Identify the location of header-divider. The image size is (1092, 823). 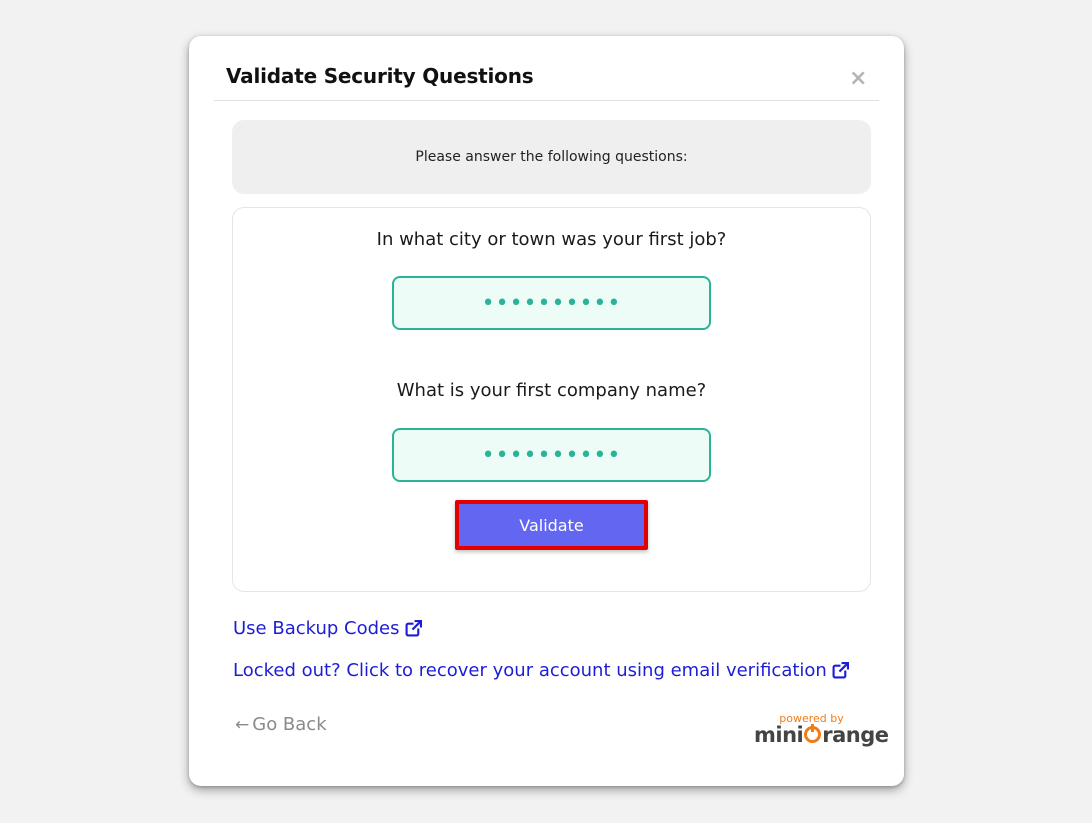
(546, 100).